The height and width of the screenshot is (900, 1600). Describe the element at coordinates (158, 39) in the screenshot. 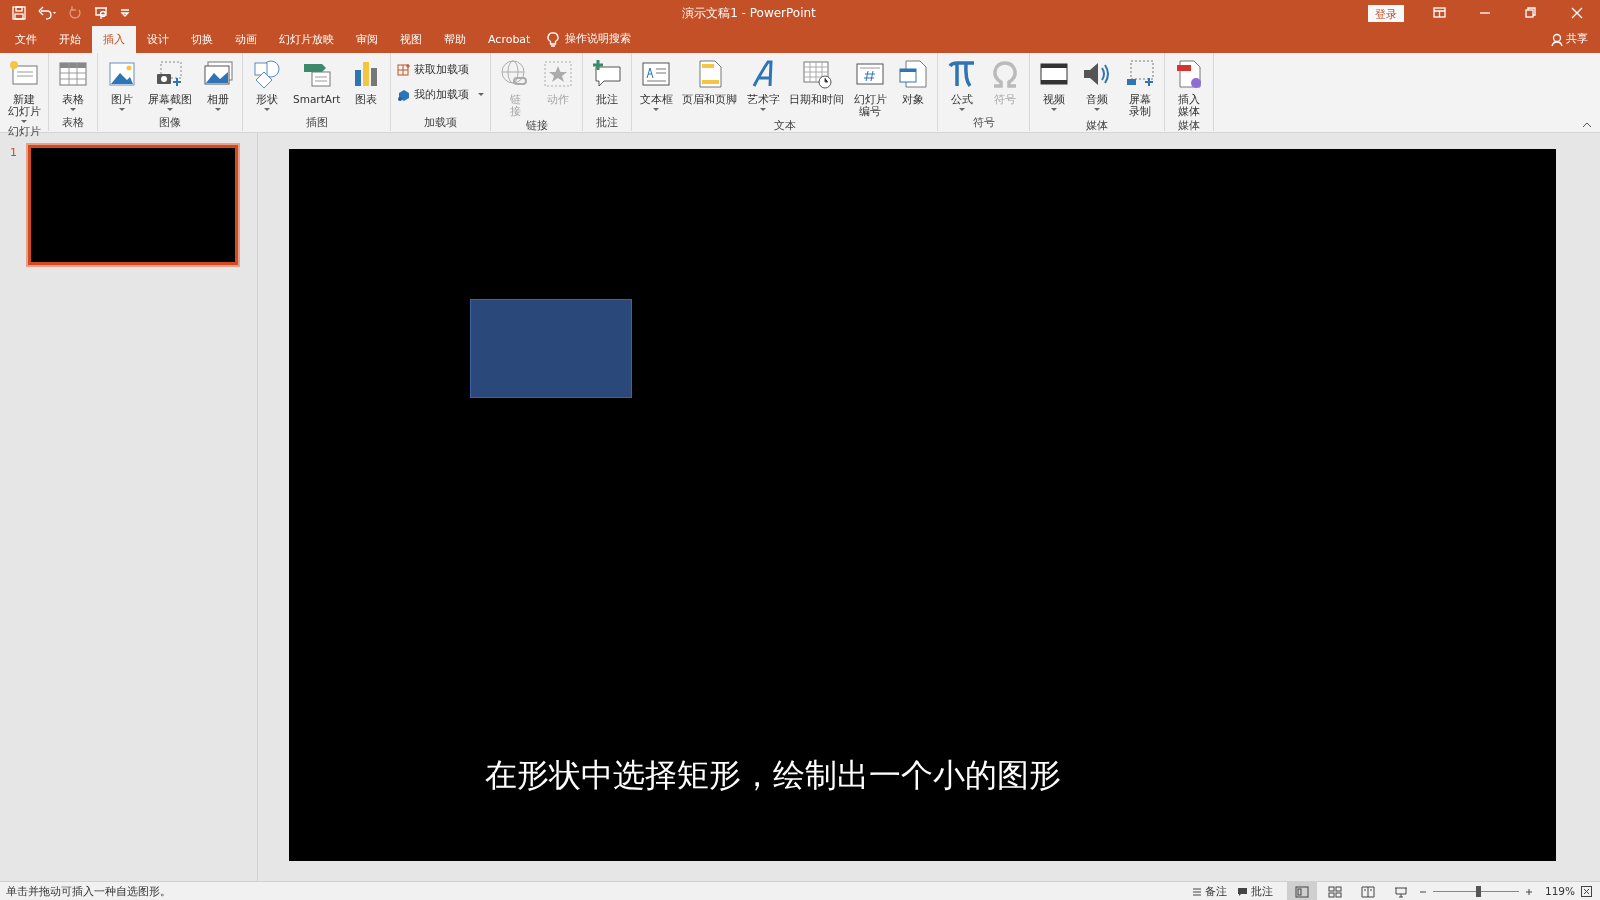

I see `ribbon-tab: 设计` at that location.